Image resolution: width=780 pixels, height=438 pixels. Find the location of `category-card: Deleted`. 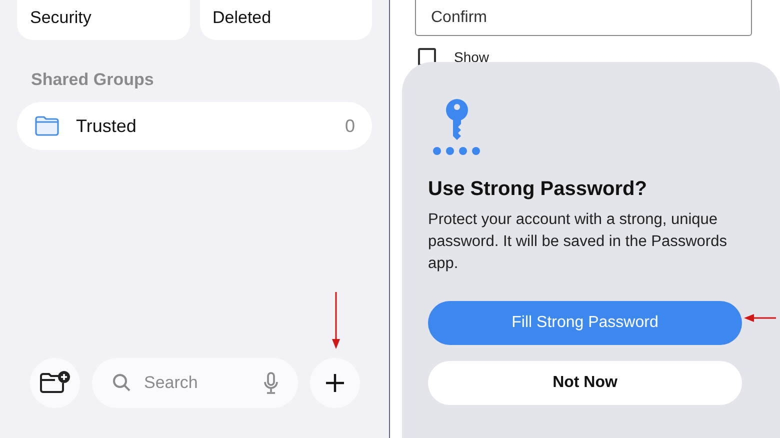

category-card: Deleted is located at coordinates (286, 20).